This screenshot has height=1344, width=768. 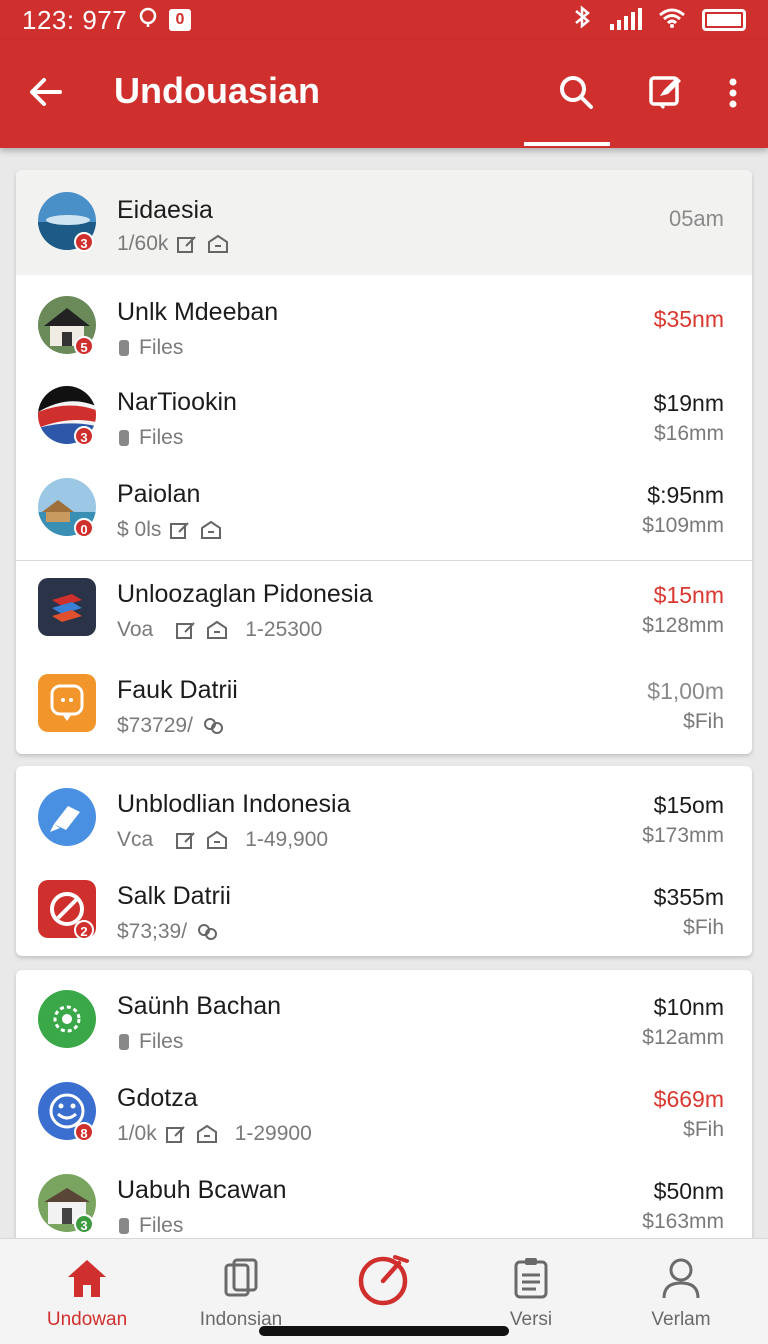 I want to click on list-item: 3 Uabuh Bcawan Files $50nm $163mm, so click(x=384, y=1204).